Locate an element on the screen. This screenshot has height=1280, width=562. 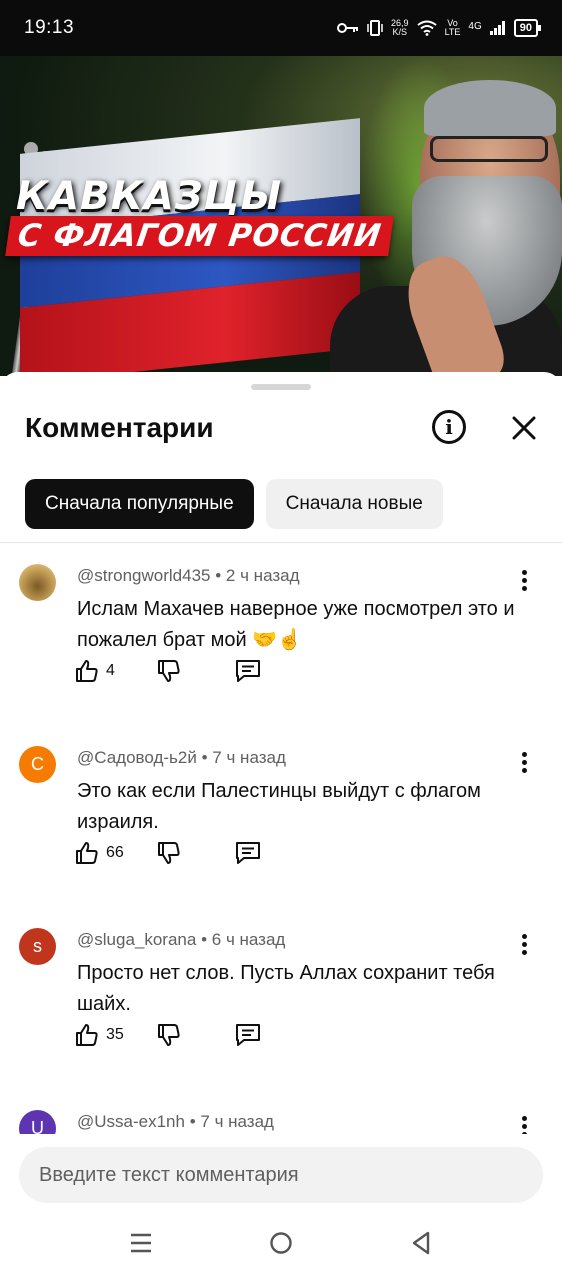
volte-indicator: Vo LTE is located at coordinates (453, 28).